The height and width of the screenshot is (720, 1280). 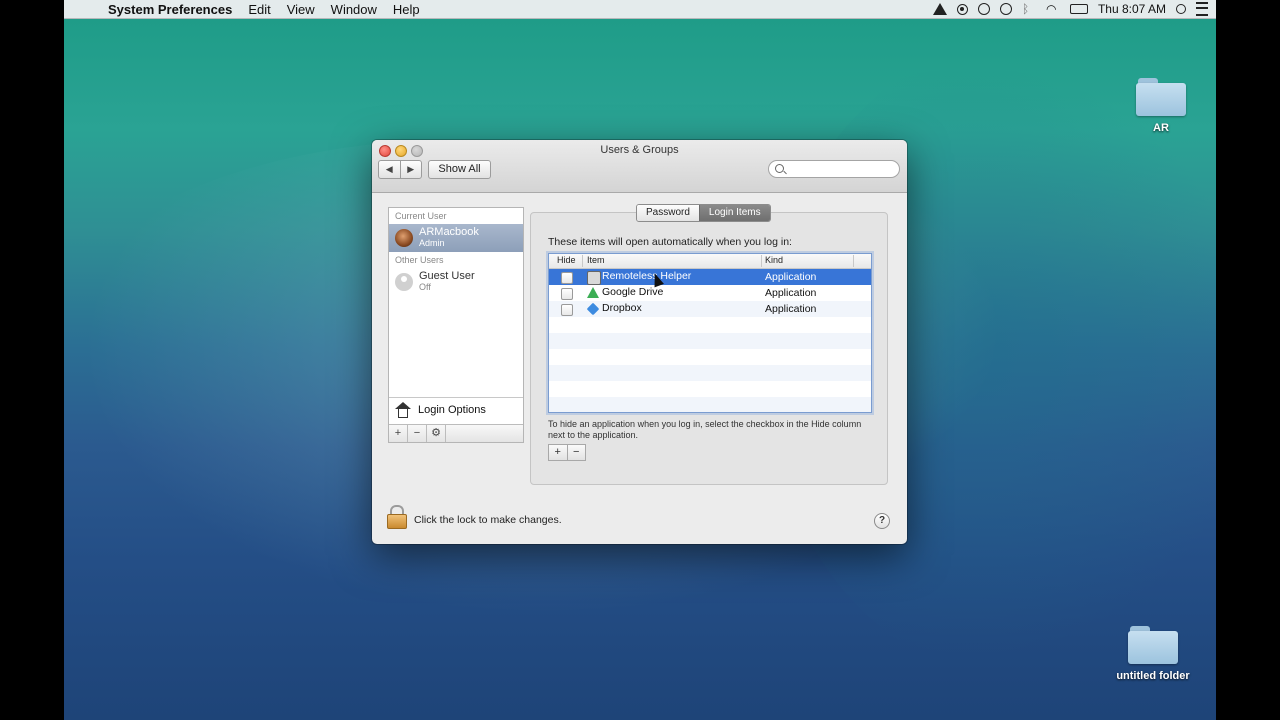 What do you see at coordinates (1005, 9) in the screenshot?
I see `time-machine-icon` at bounding box center [1005, 9].